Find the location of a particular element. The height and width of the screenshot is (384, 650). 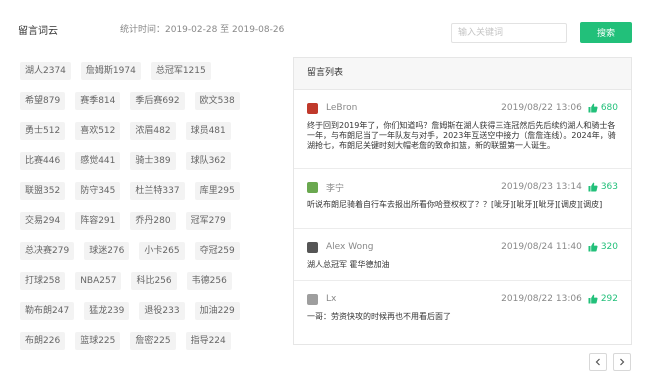

keyword-tag: 交易294 is located at coordinates (43, 221).